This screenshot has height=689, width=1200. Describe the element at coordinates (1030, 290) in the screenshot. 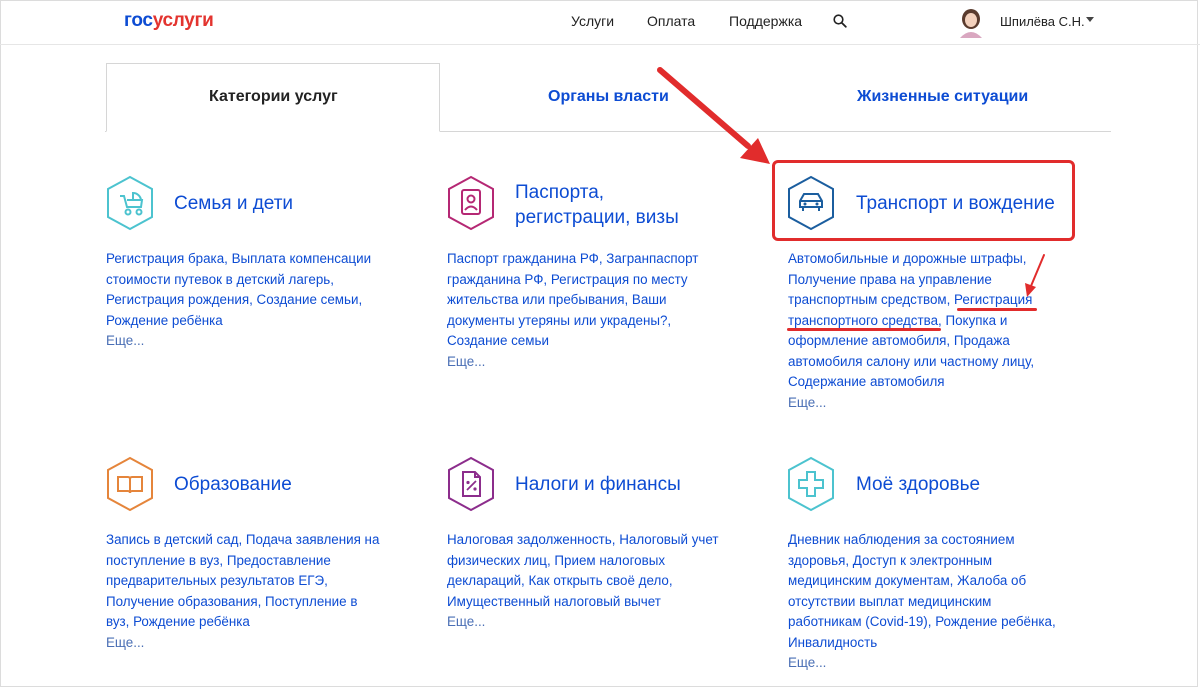

I see `arrow-small-head` at that location.